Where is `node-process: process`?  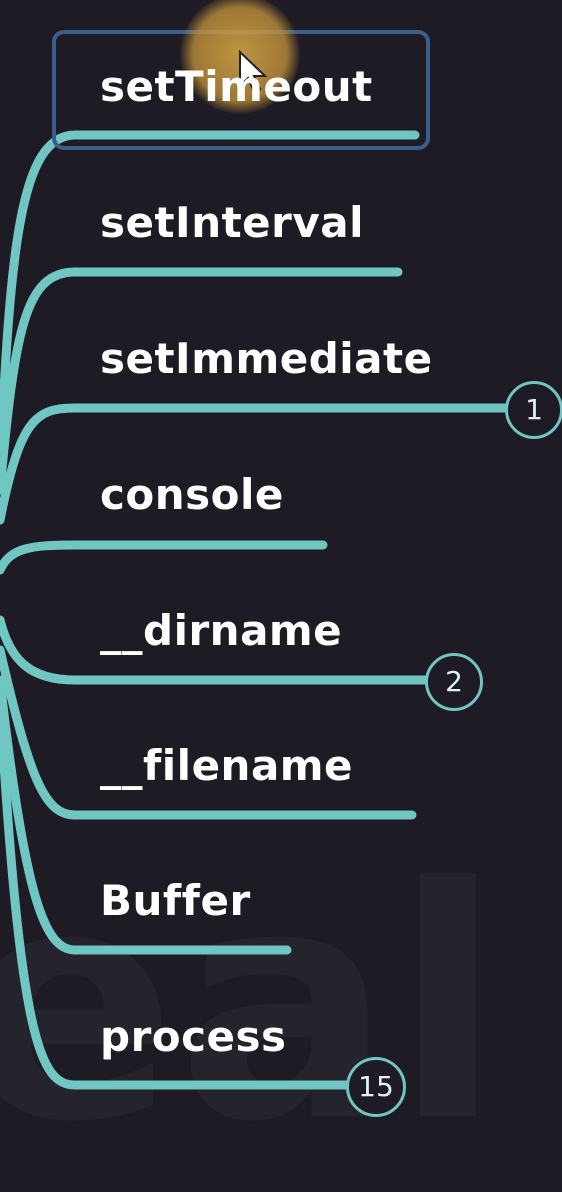 node-process: process is located at coordinates (193, 1037).